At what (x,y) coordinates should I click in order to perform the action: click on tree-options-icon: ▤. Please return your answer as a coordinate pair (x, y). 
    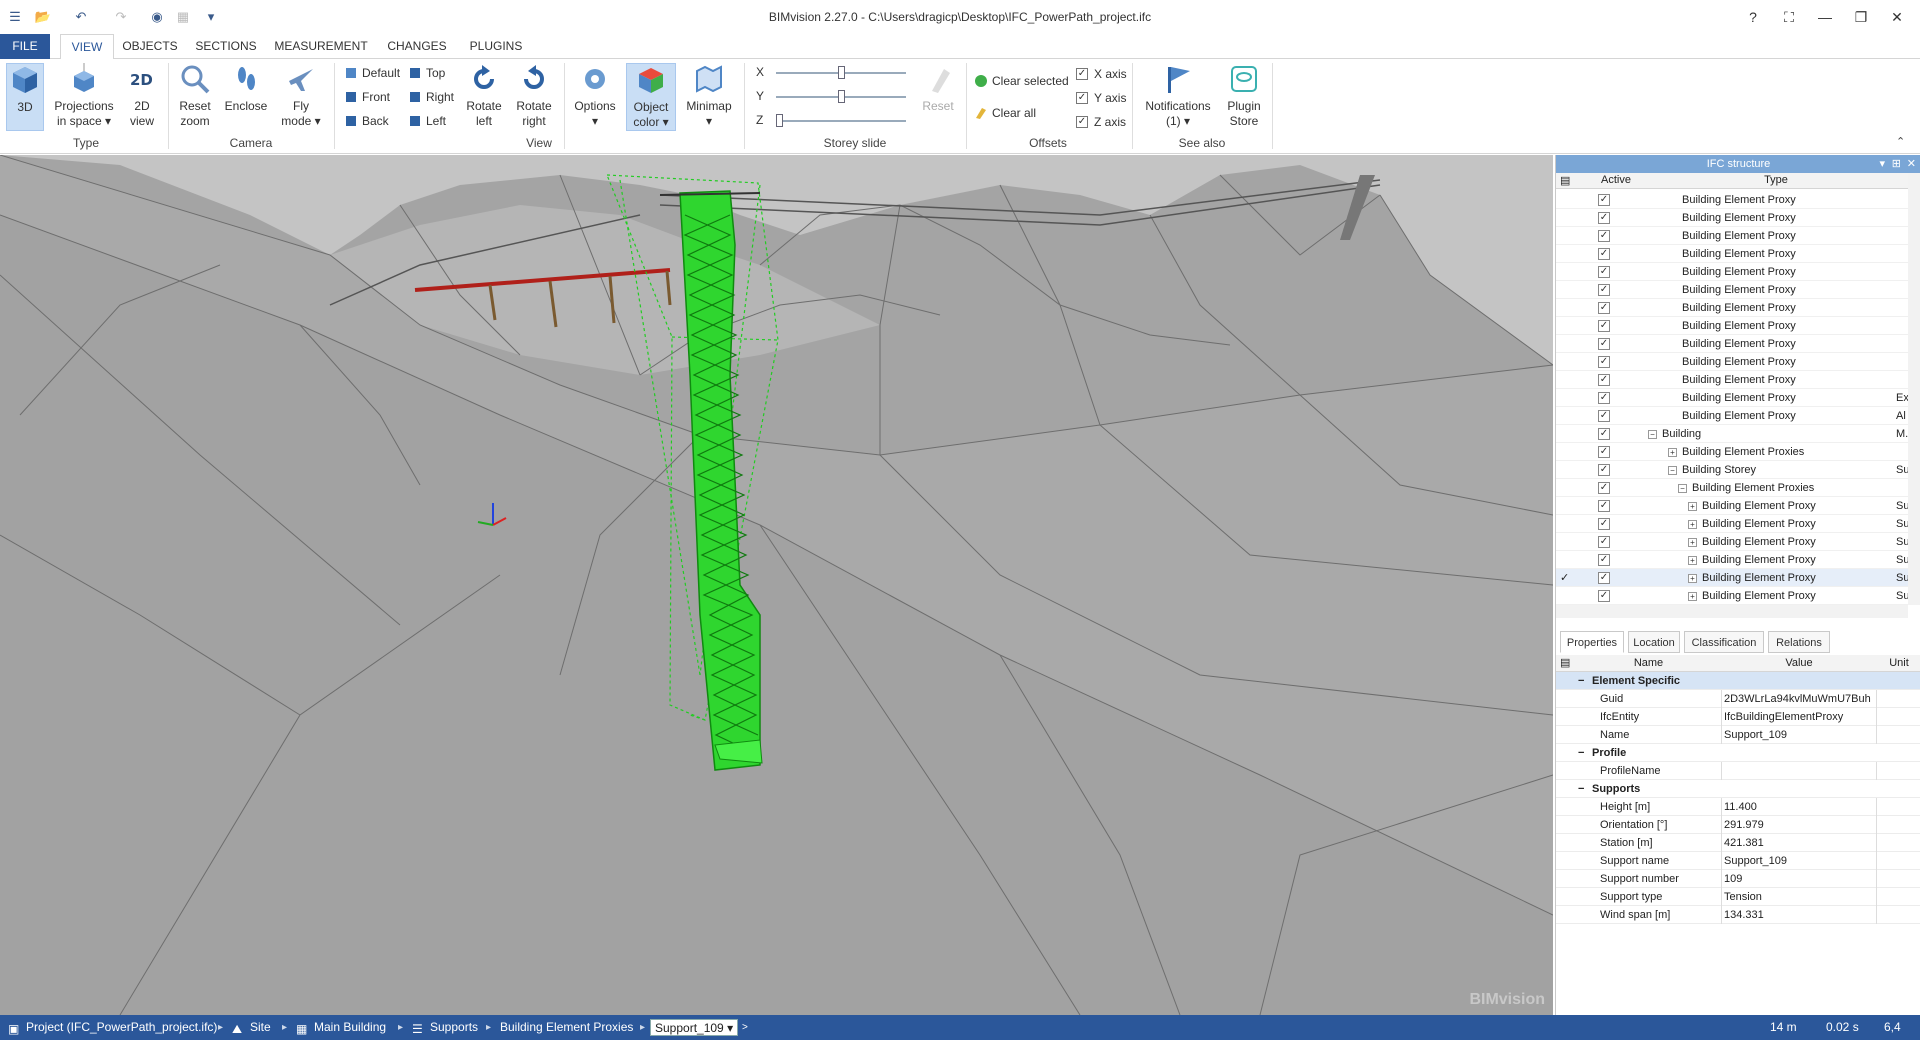
    Looking at the image, I should click on (1565, 180).